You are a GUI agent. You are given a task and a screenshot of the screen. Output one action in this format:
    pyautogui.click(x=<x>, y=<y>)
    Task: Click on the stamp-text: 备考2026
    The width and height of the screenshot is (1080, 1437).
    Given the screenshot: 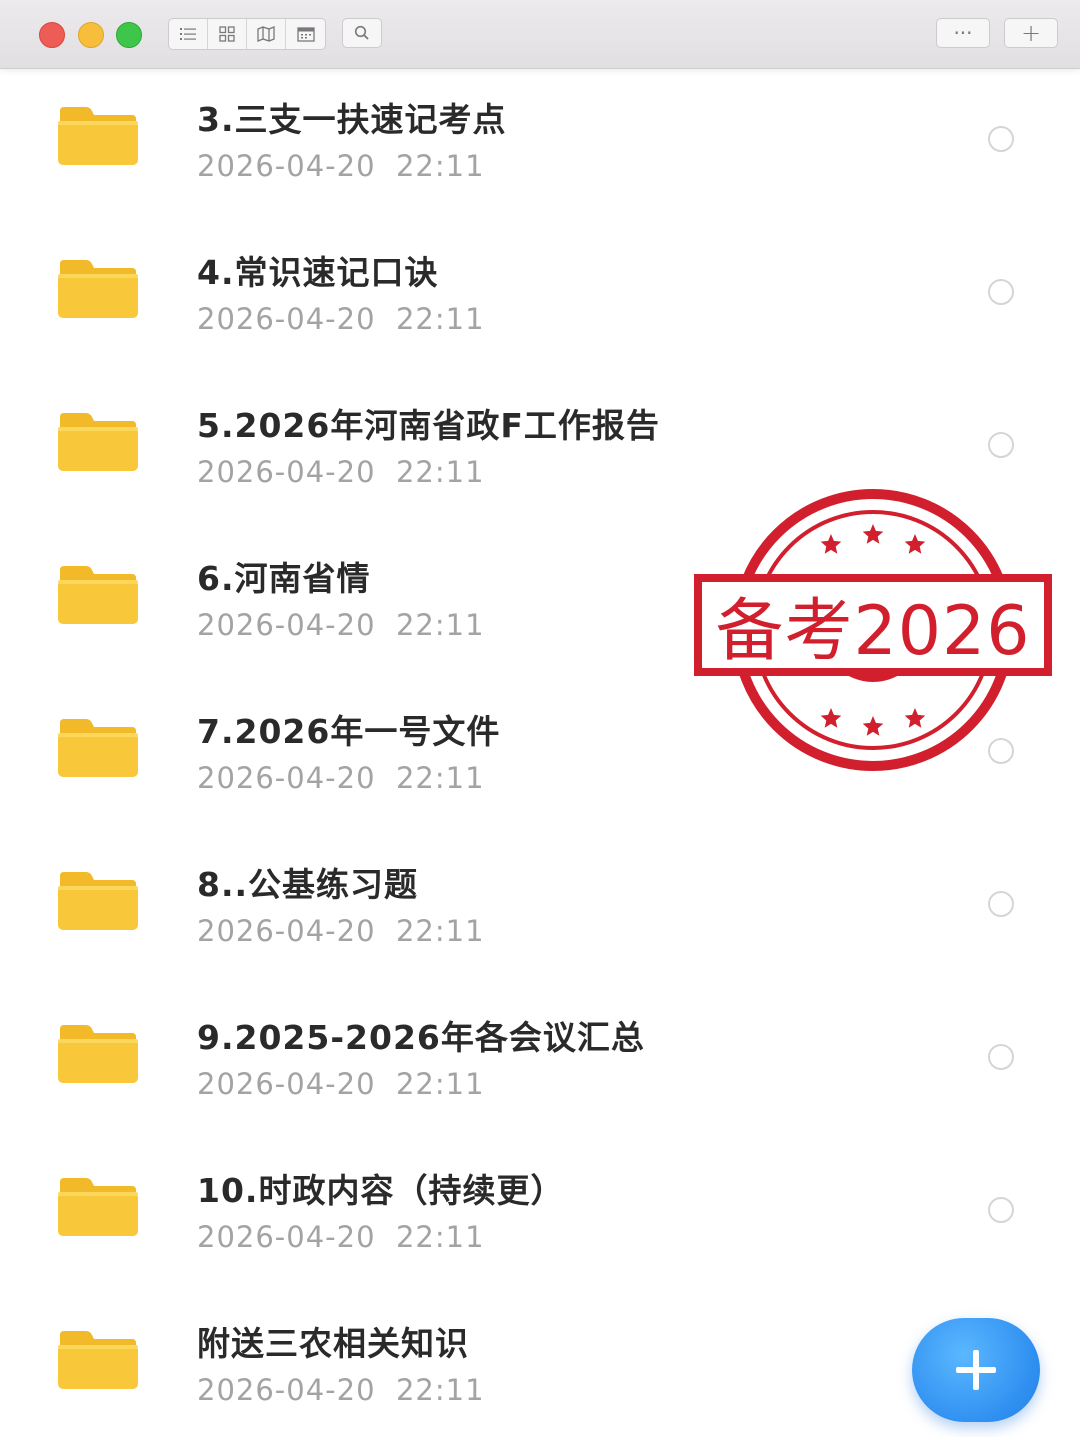 What is the action you would take?
    pyautogui.click(x=873, y=631)
    